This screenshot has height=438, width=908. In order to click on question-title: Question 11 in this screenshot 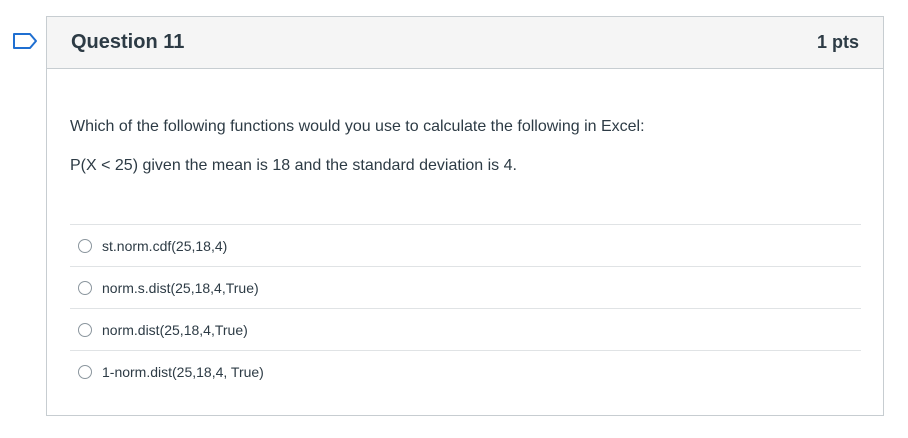, I will do `click(128, 42)`.